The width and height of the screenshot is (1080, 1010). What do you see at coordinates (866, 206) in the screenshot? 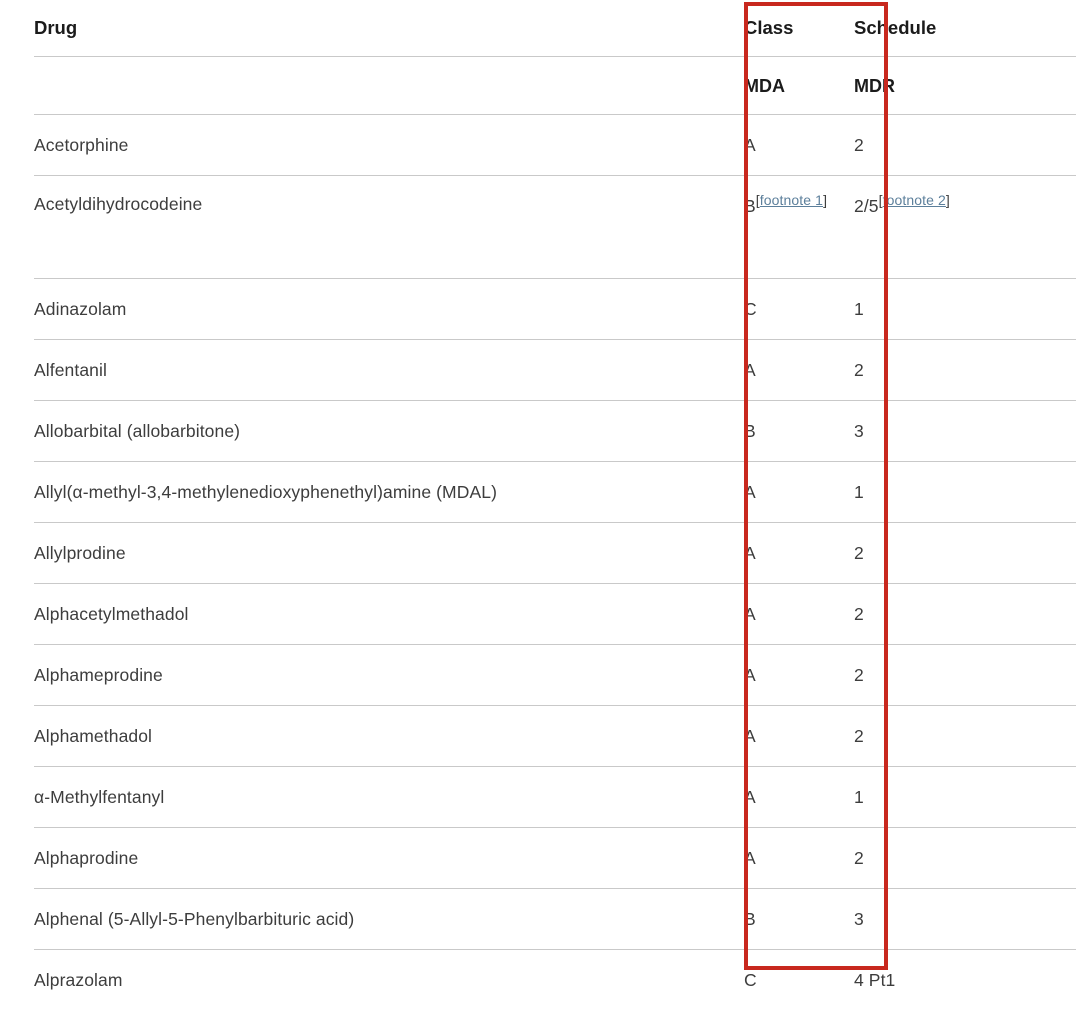
I see `cell-value: 2/5` at bounding box center [866, 206].